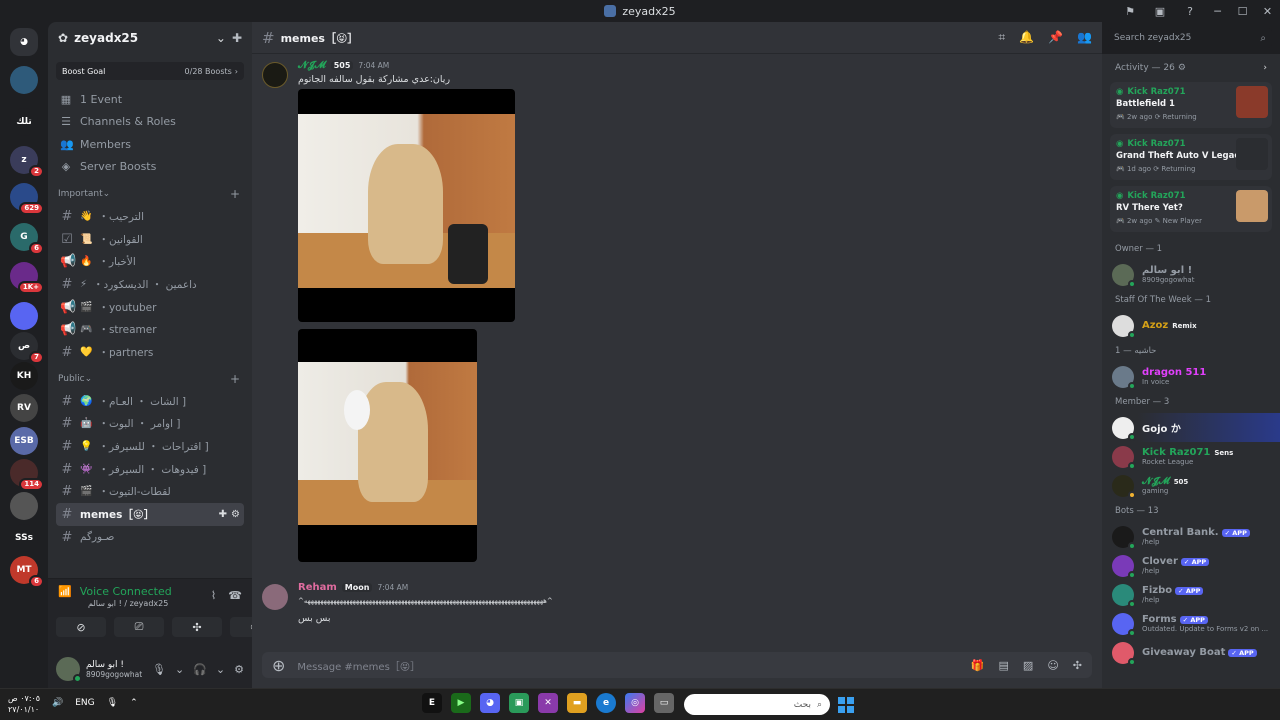 The image size is (1280, 720). What do you see at coordinates (57, 703) in the screenshot?
I see `volume-icon: 🔊` at bounding box center [57, 703].